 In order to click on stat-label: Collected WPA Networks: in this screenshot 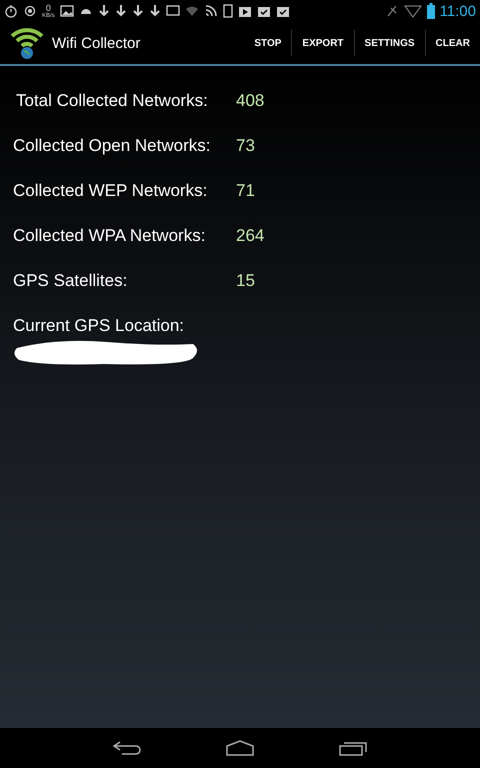, I will do `click(109, 236)`.